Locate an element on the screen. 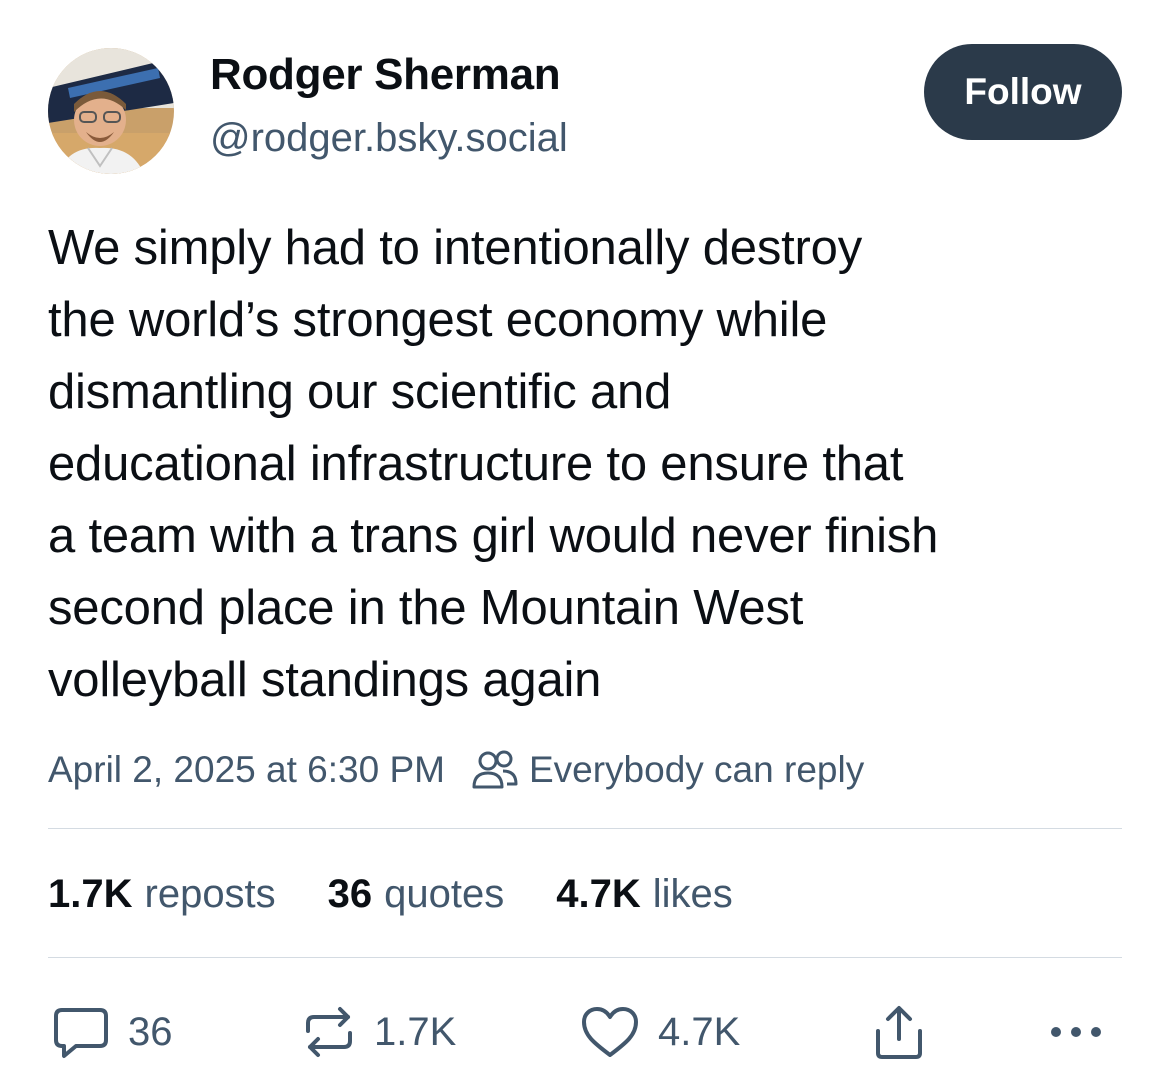 The width and height of the screenshot is (1170, 1085). likes-count: 4.7K is located at coordinates (598, 893).